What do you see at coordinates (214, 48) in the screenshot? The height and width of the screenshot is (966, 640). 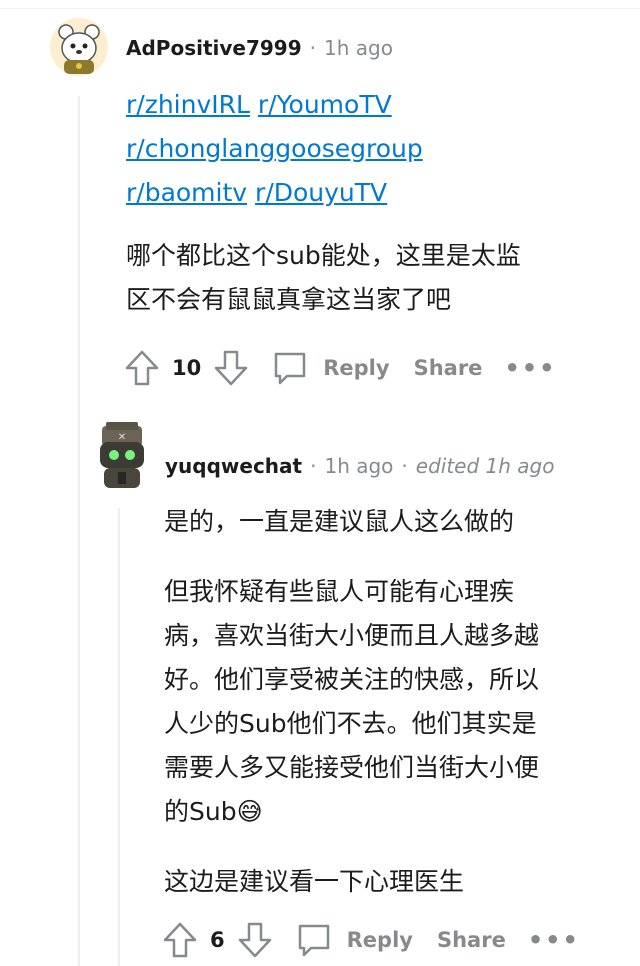 I see `username: AdPositive7999` at bounding box center [214, 48].